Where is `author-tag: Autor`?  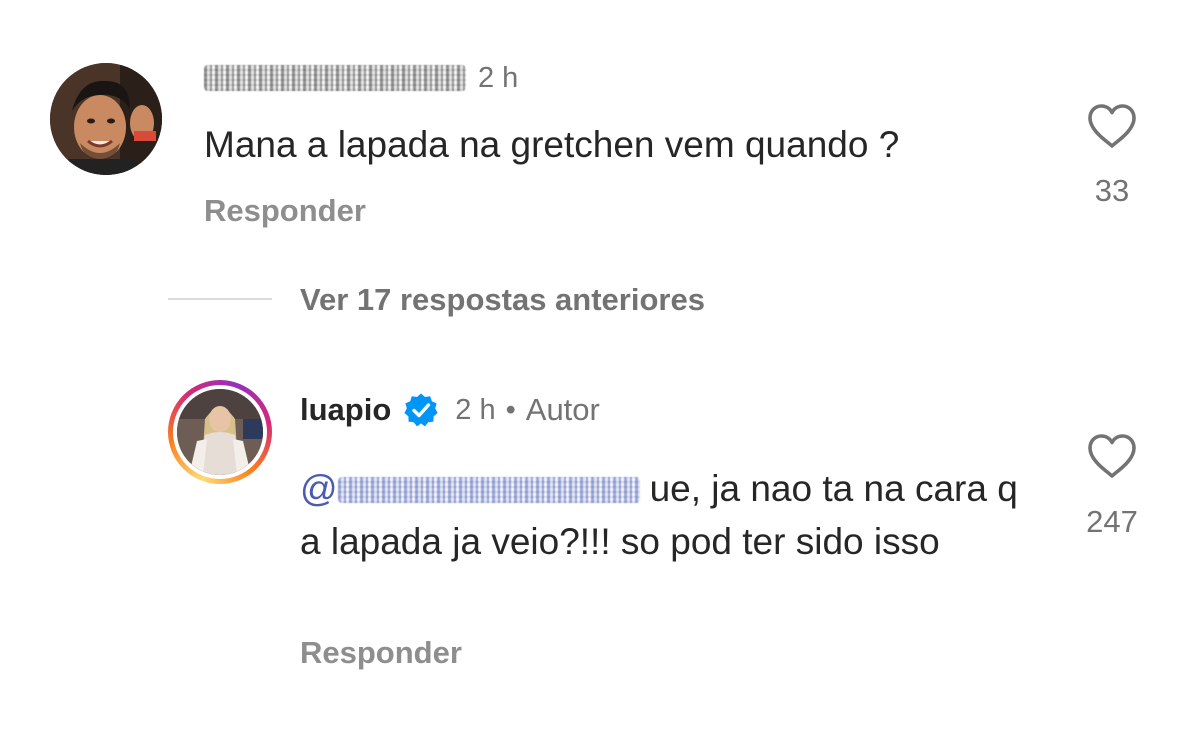
author-tag: Autor is located at coordinates (562, 409).